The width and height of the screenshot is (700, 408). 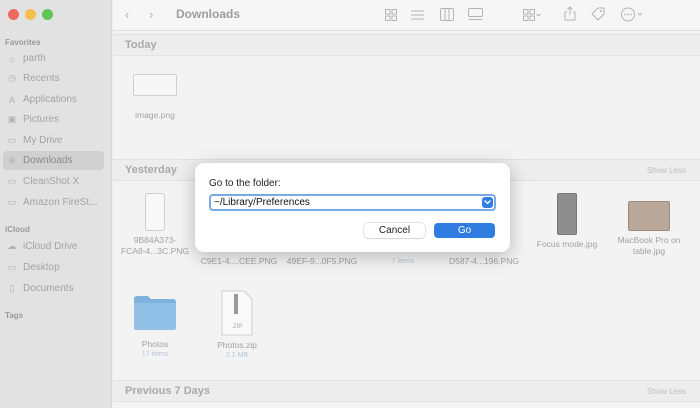 I want to click on drive-icon: ▭, so click(x=12, y=140).